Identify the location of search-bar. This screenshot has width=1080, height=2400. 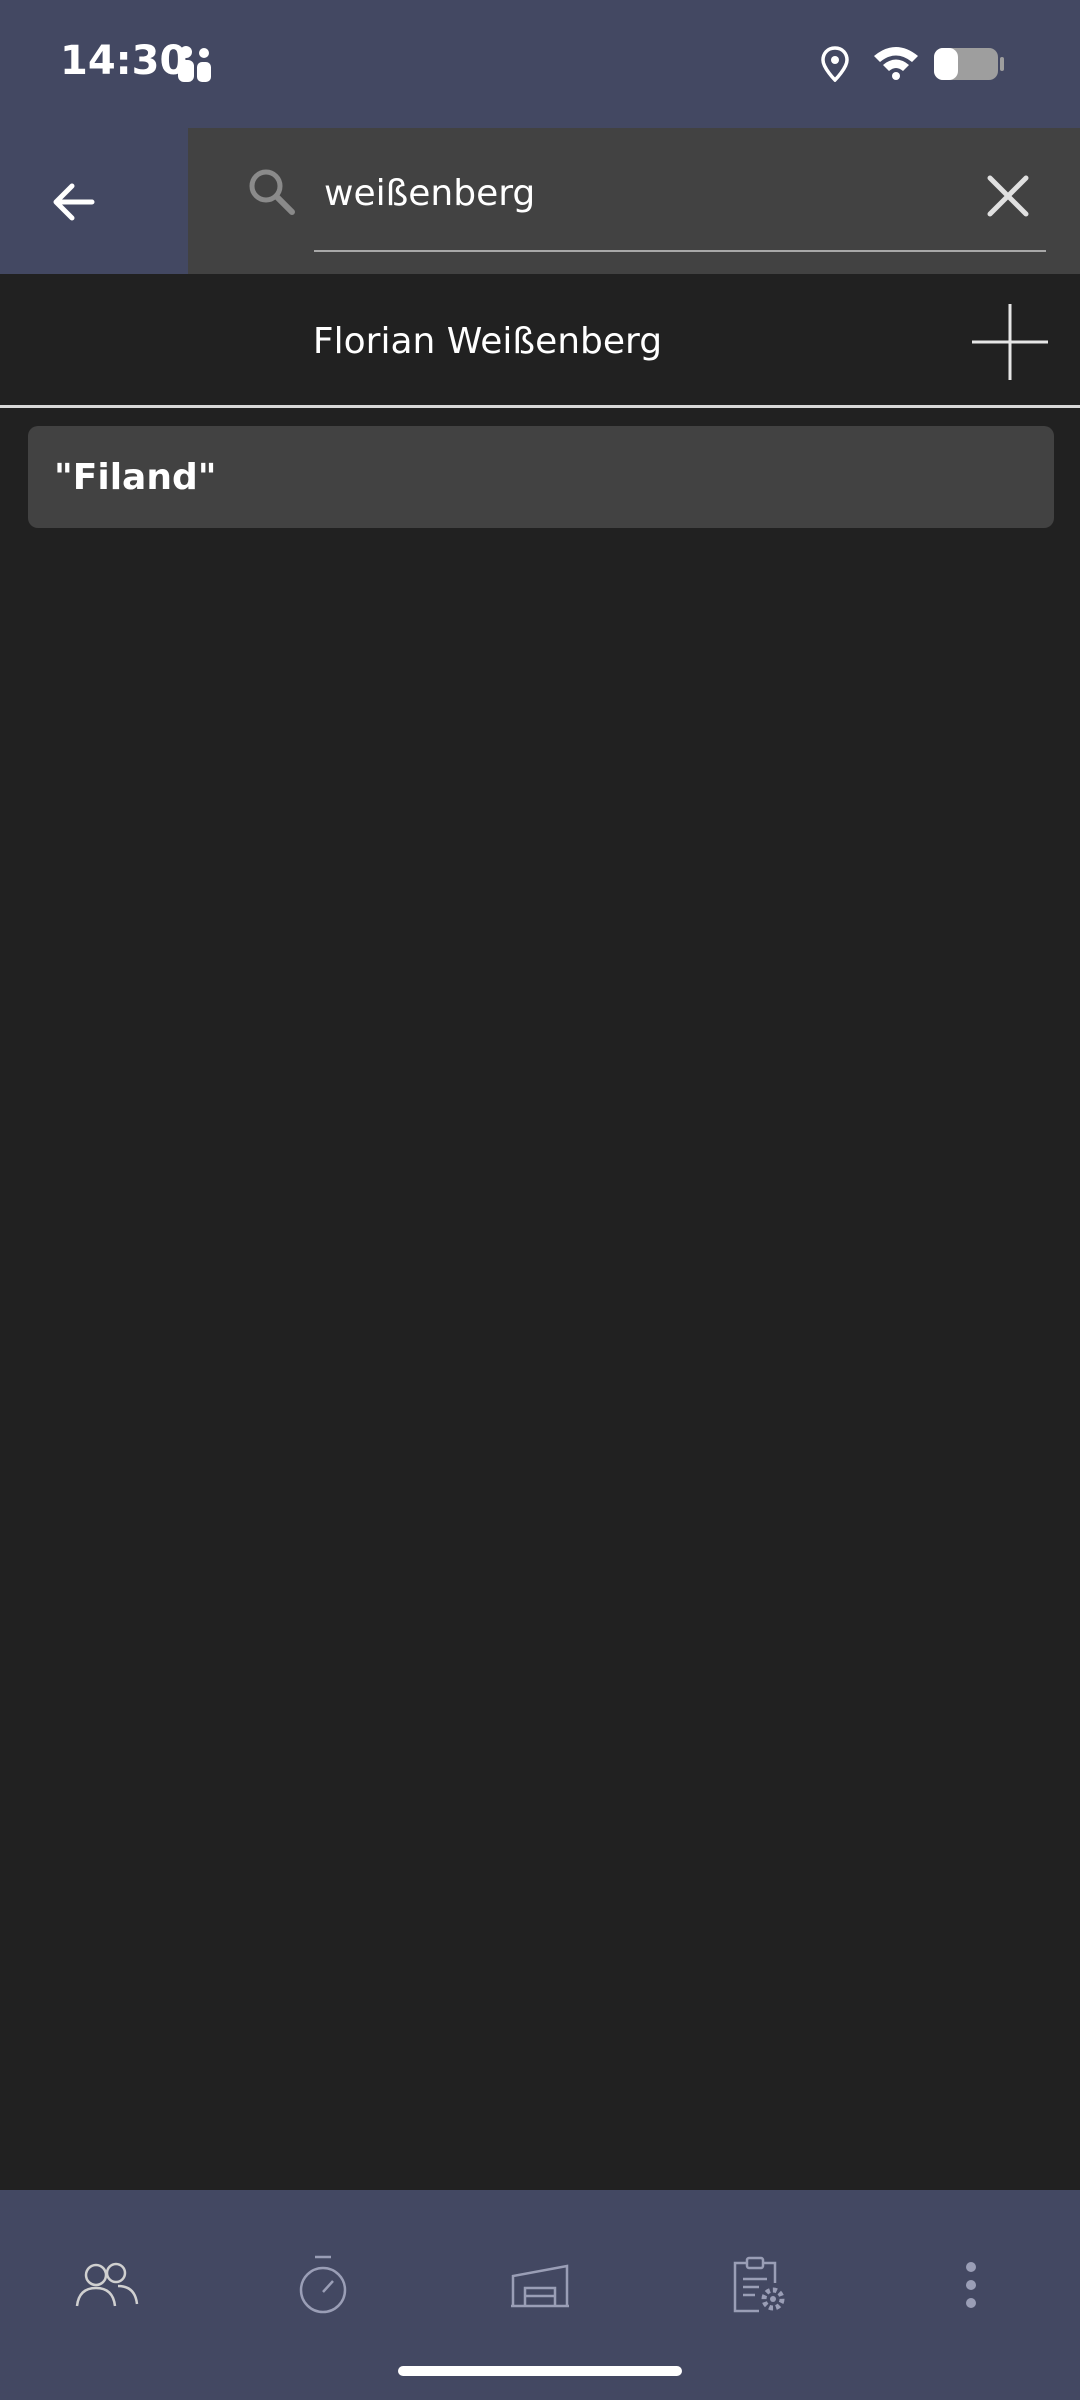
(634, 201).